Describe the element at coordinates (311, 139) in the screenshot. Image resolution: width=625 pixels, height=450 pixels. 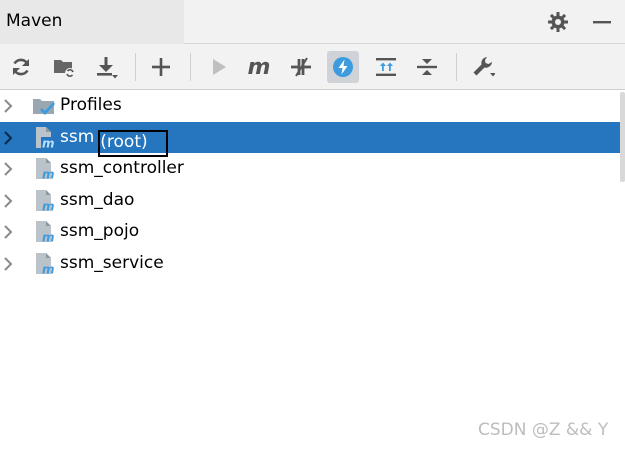
I see `tree-item-ssm-root: m ssm (root)` at that location.